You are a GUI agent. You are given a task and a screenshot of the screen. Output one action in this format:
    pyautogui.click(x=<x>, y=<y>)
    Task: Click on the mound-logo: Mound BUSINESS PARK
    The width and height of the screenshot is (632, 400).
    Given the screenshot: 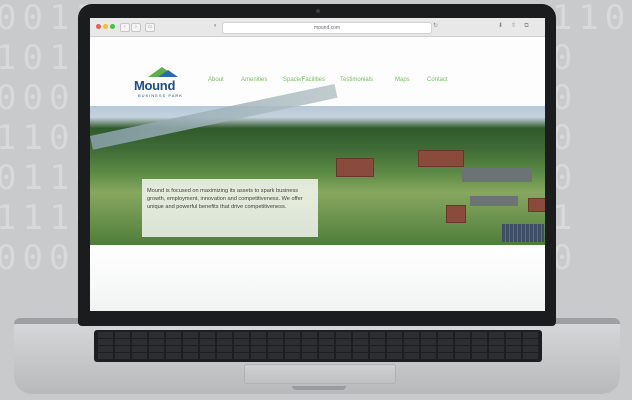 What is the action you would take?
    pyautogui.click(x=164, y=84)
    